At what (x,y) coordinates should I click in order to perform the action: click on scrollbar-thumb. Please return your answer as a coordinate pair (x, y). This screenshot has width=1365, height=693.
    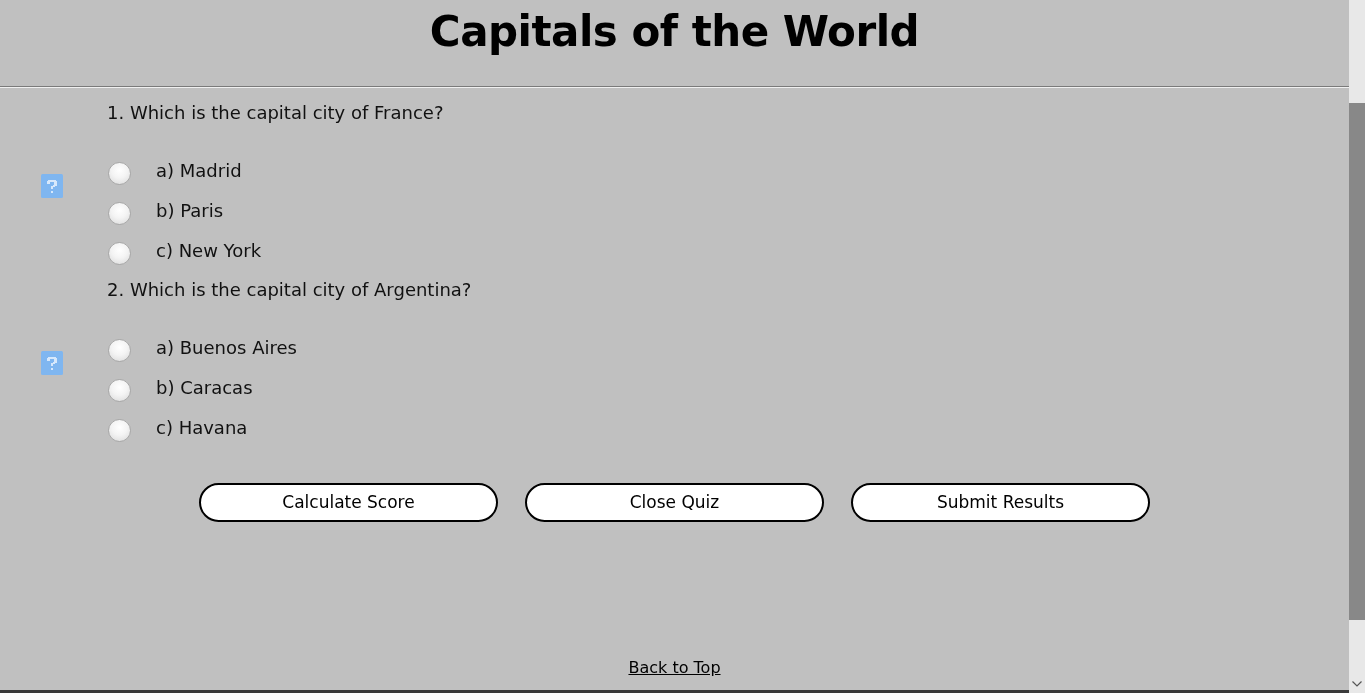
    Looking at the image, I should click on (1357, 361).